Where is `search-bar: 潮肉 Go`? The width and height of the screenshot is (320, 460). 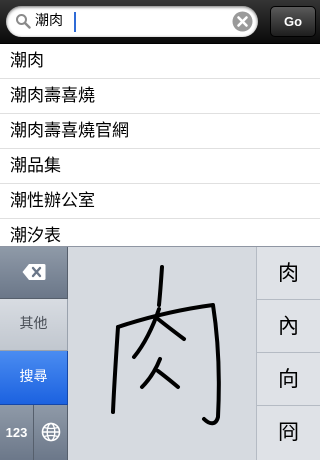
search-bar: 潮肉 Go is located at coordinates (160, 22).